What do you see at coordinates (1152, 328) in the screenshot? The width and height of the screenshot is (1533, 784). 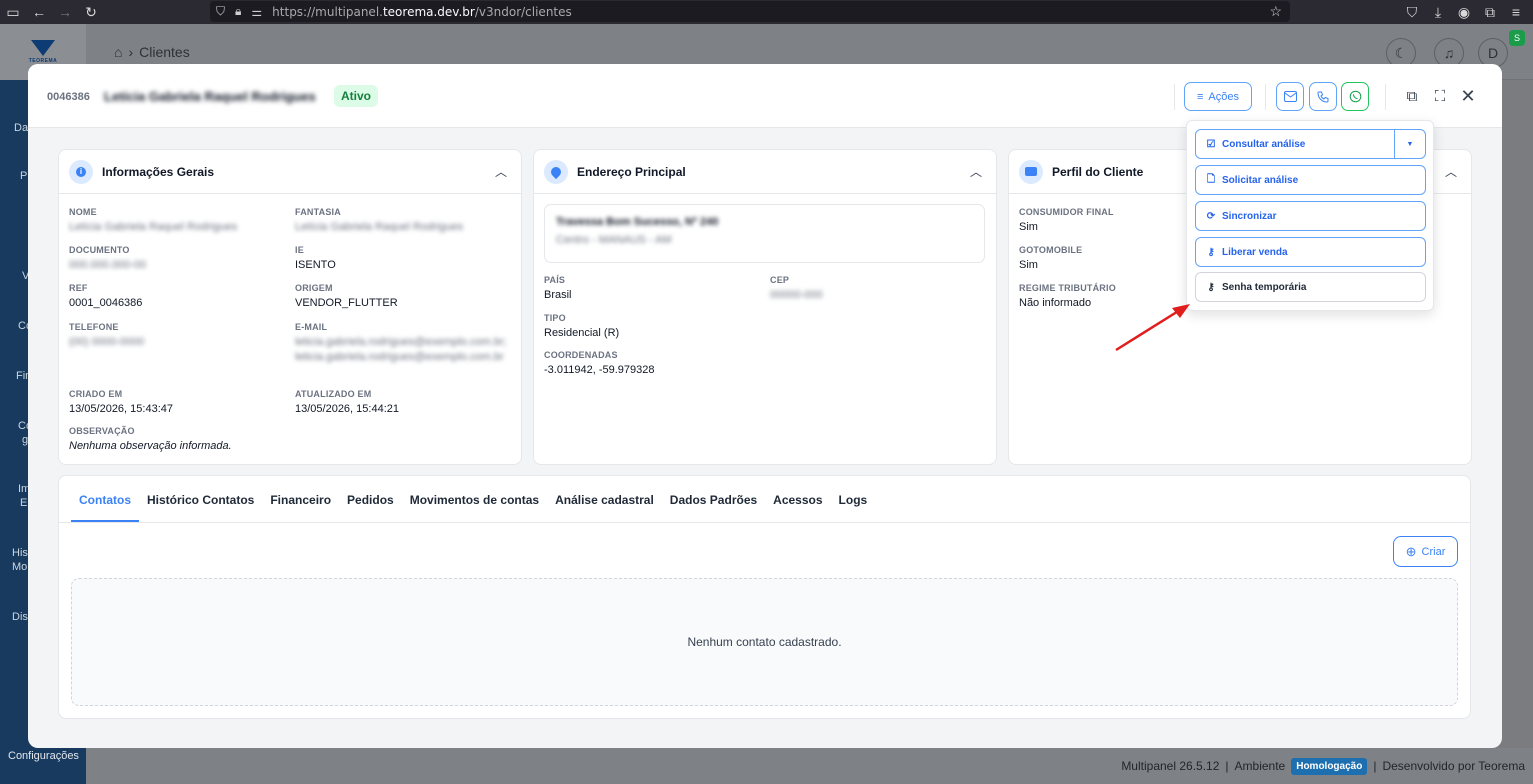 I see `annotation-arrow` at bounding box center [1152, 328].